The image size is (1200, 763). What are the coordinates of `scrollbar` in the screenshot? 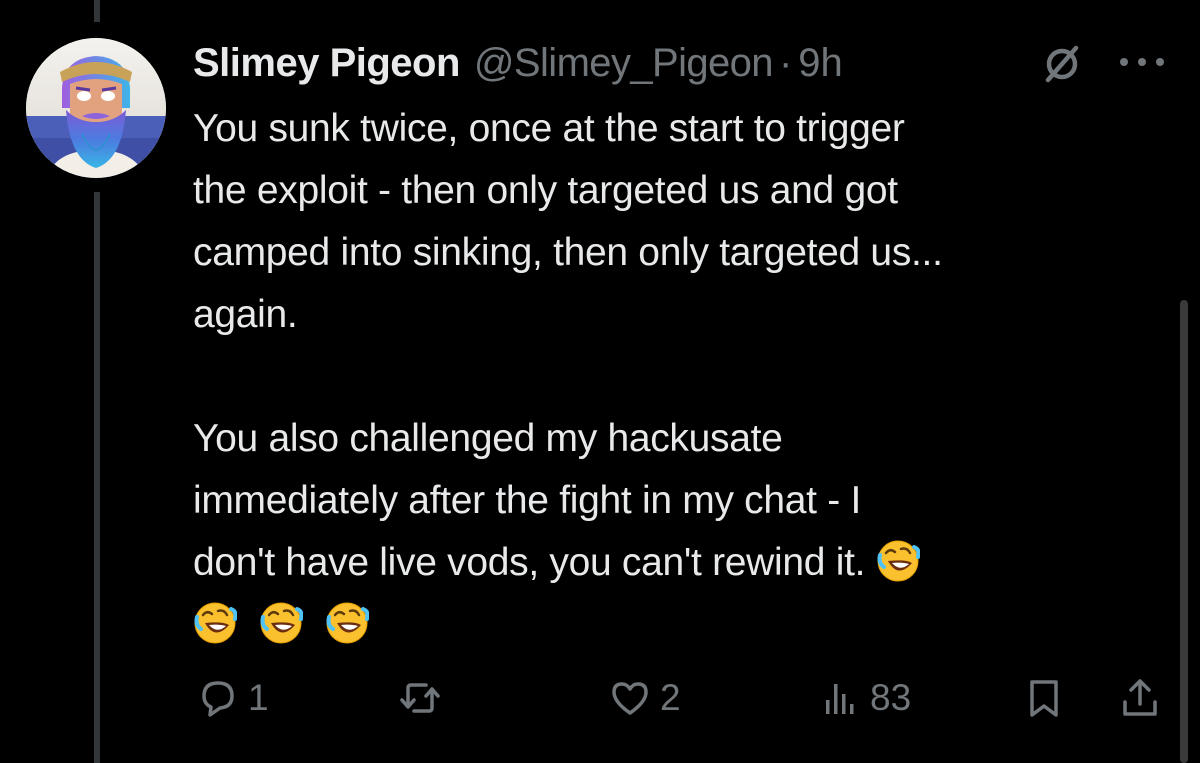 It's located at (1184, 531).